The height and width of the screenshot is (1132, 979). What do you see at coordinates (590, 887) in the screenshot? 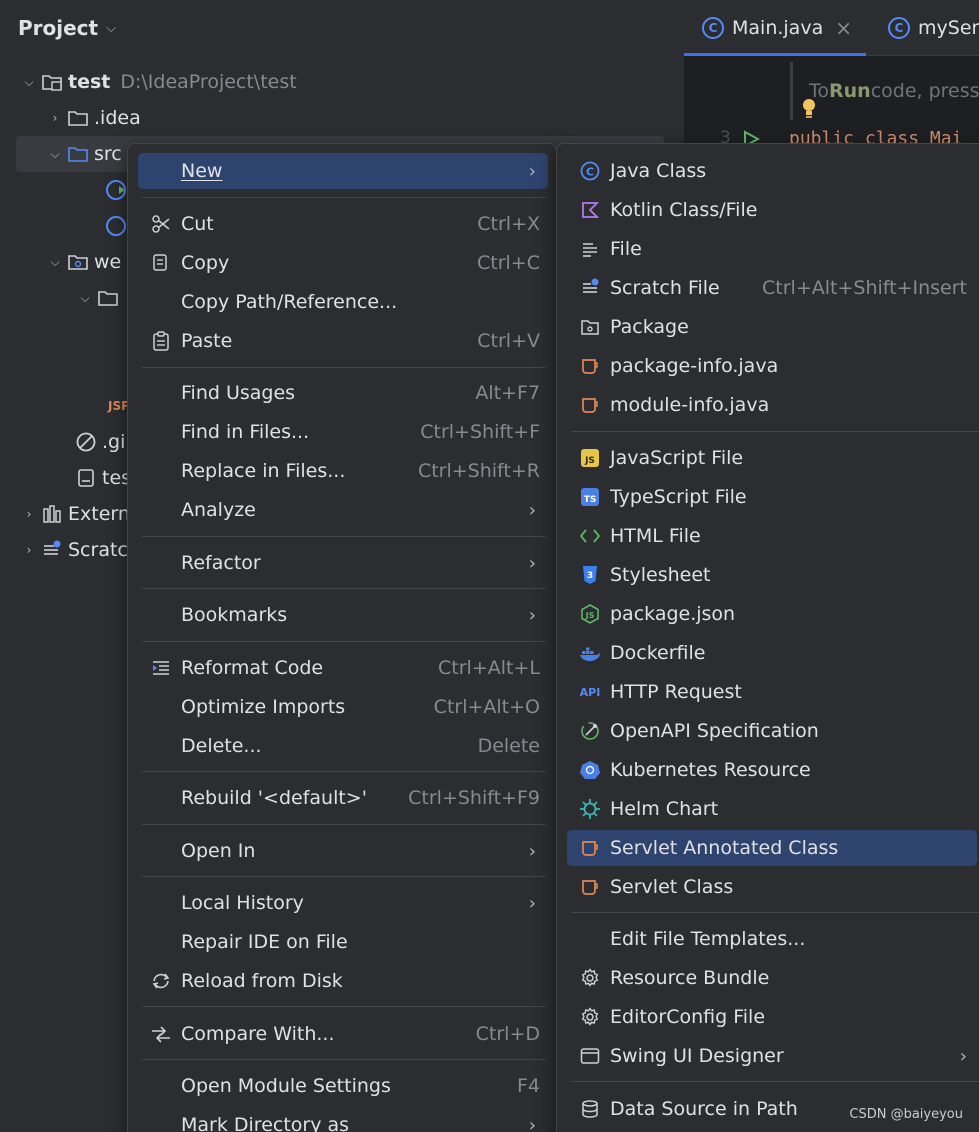
I see `servlet-icon` at bounding box center [590, 887].